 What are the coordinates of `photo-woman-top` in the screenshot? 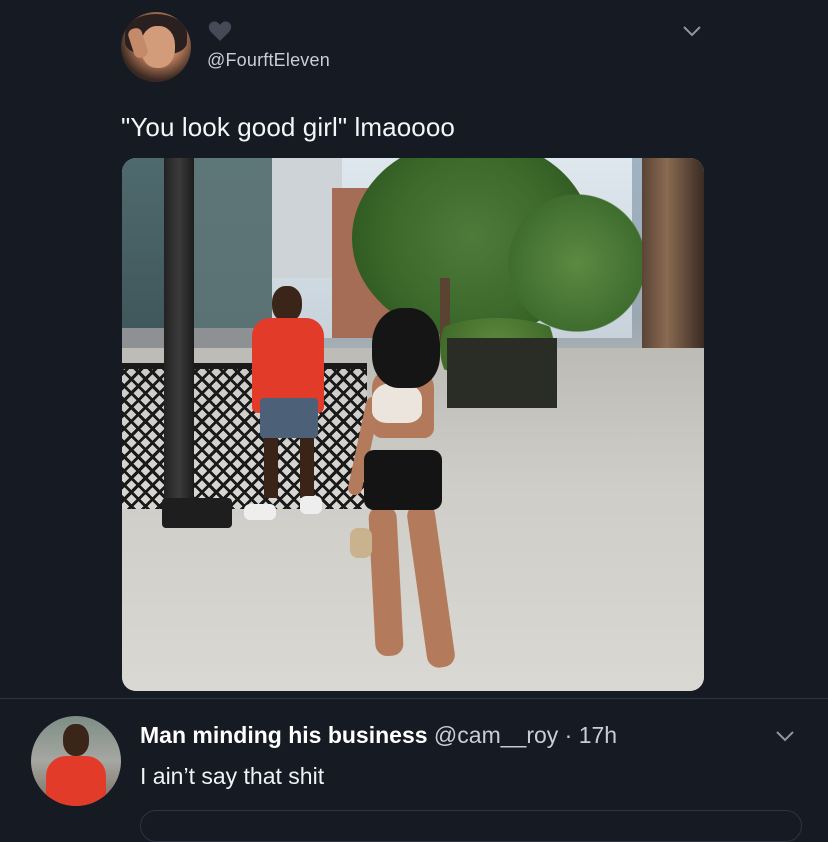 It's located at (397, 403).